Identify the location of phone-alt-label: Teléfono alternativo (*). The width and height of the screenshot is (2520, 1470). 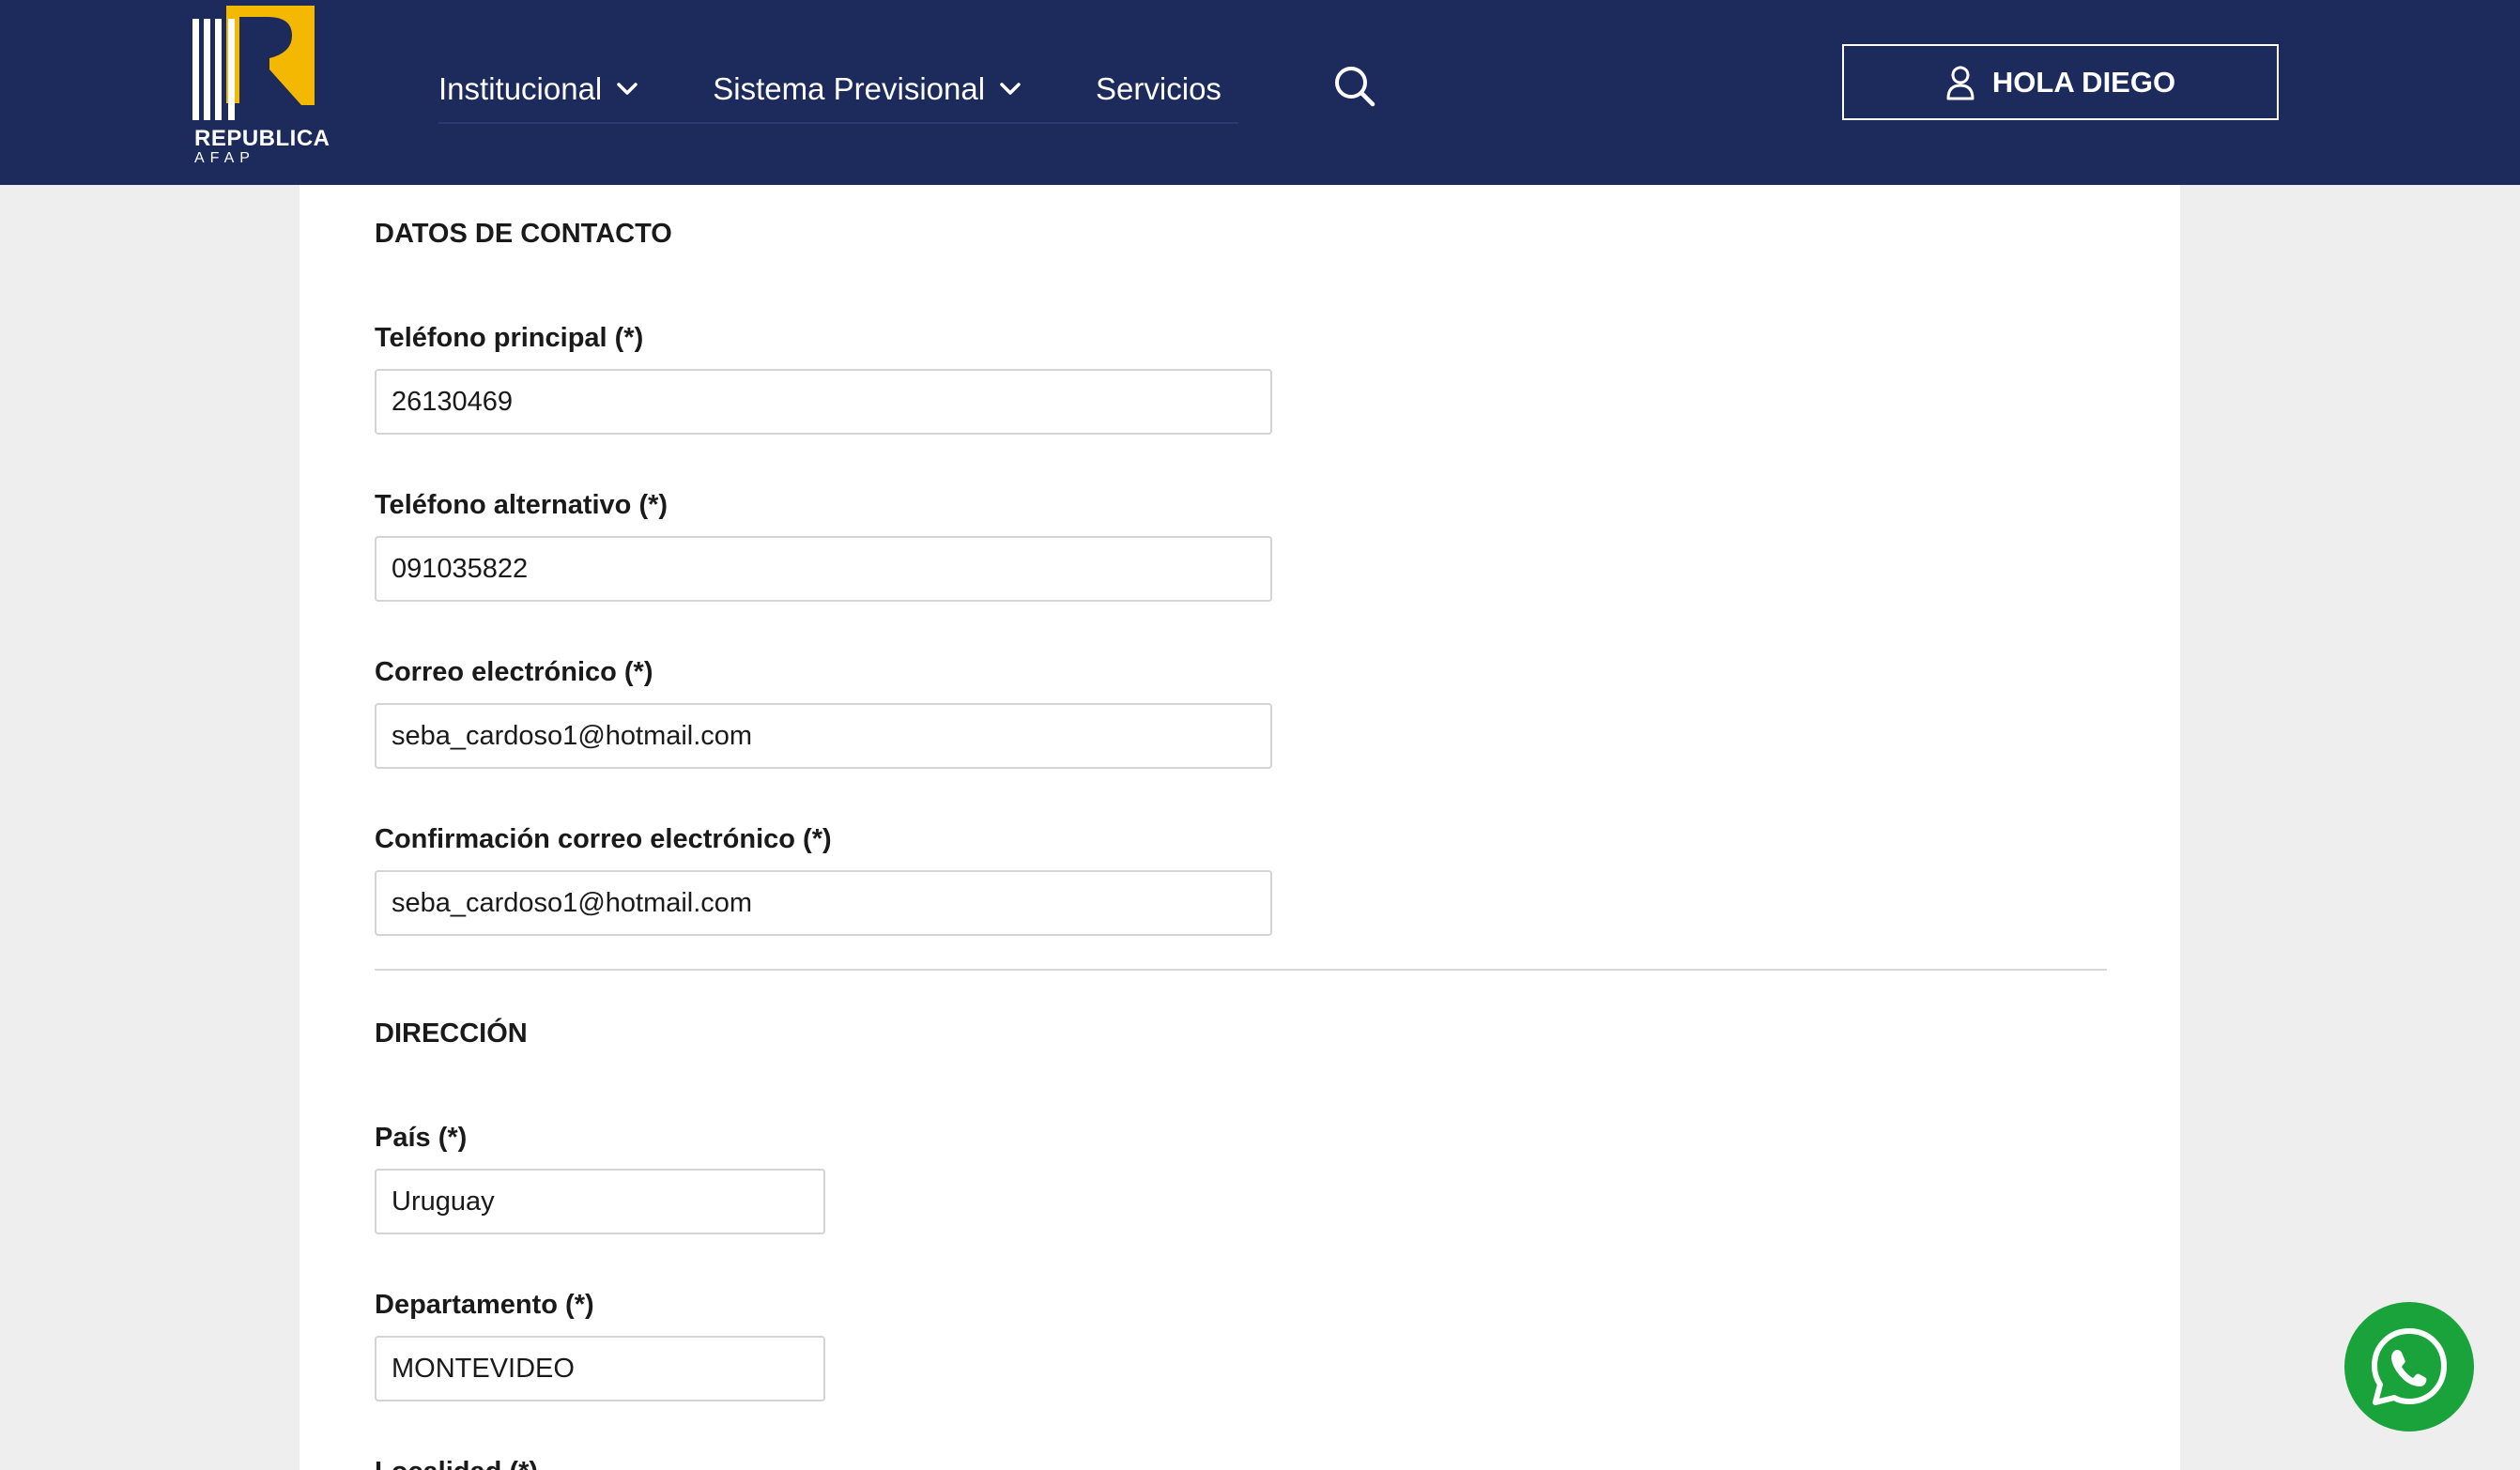
(521, 505).